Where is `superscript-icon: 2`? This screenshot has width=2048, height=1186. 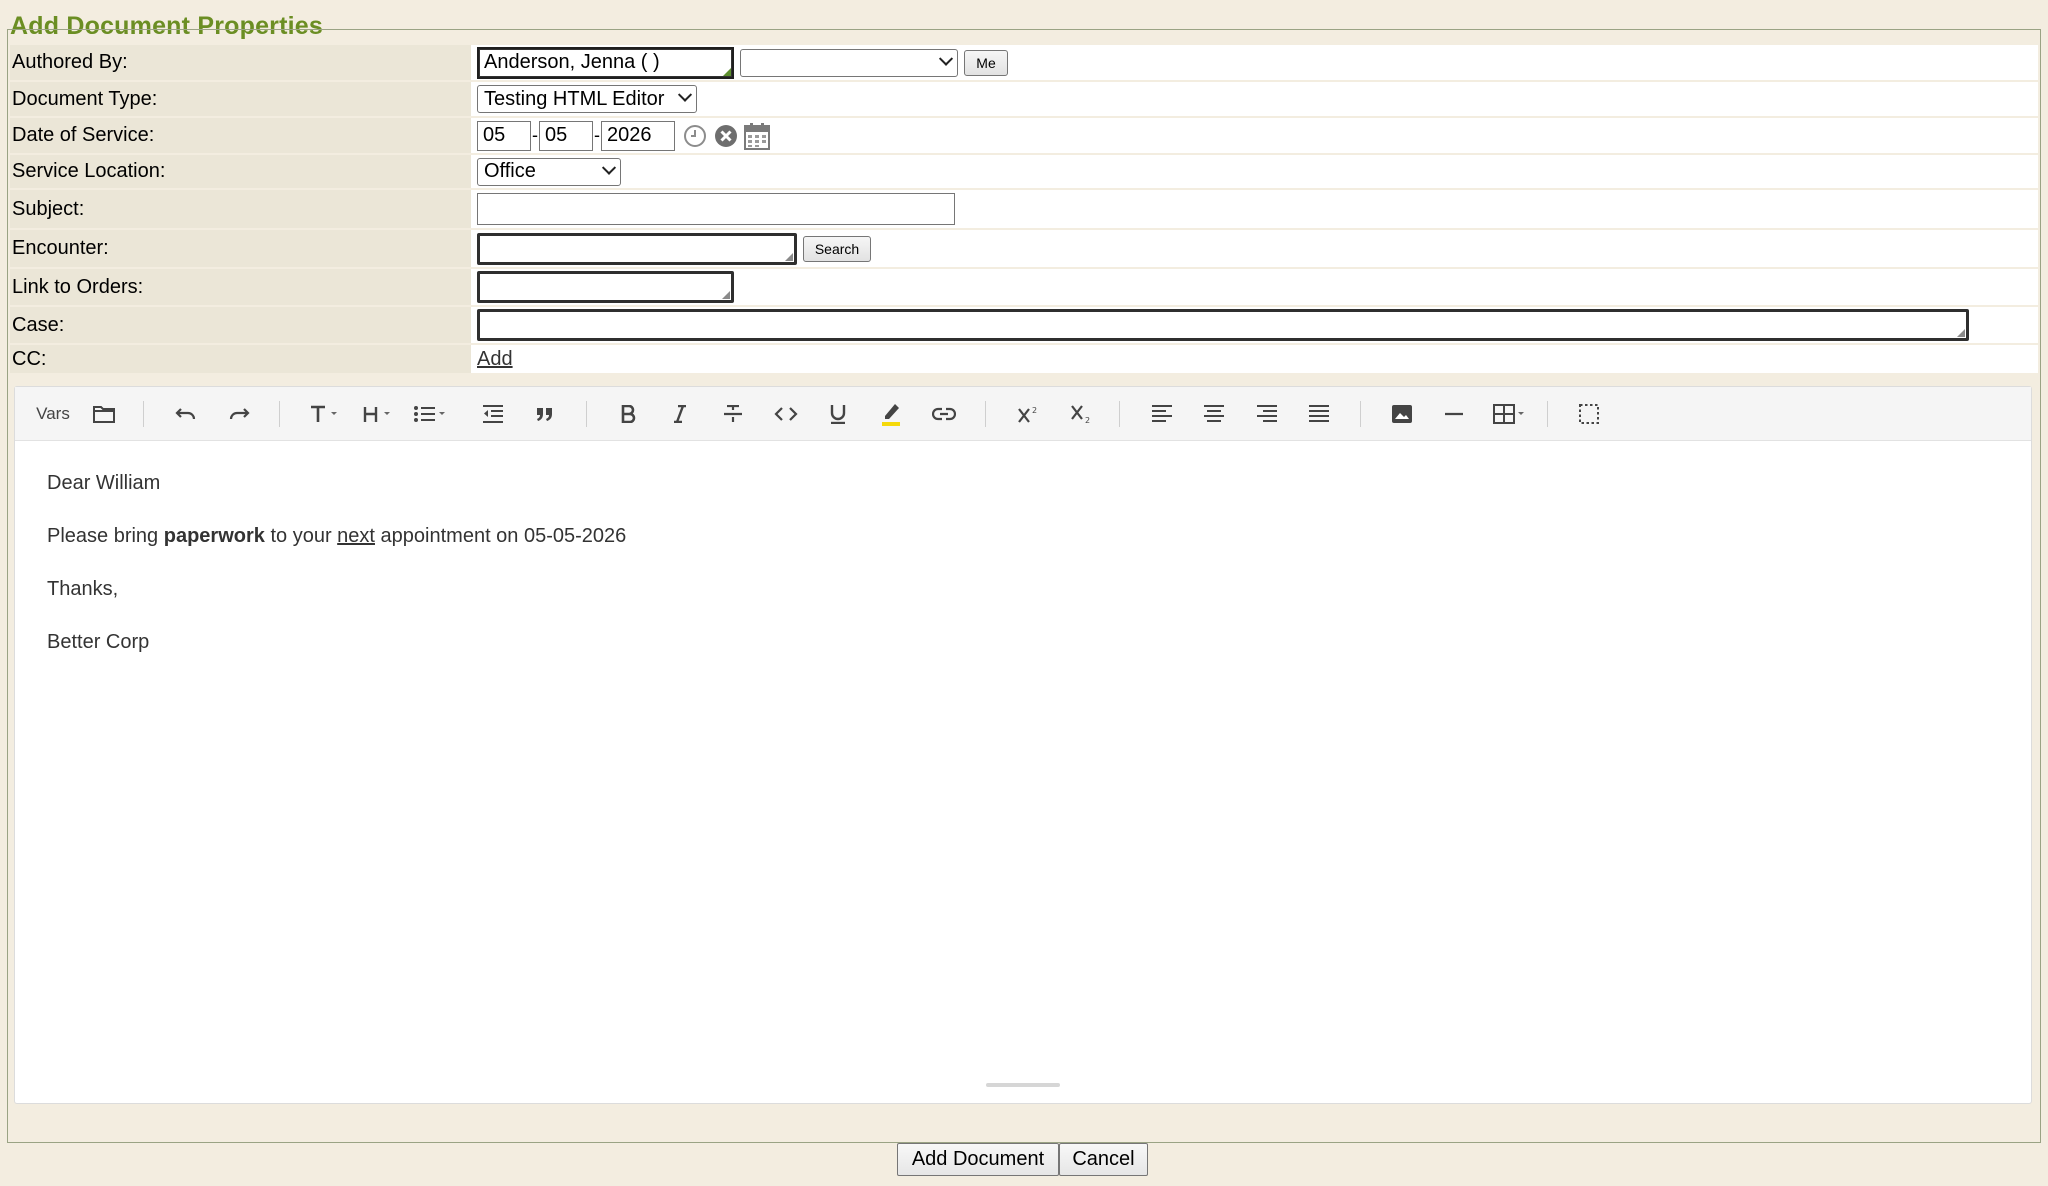 superscript-icon: 2 is located at coordinates (1028, 414).